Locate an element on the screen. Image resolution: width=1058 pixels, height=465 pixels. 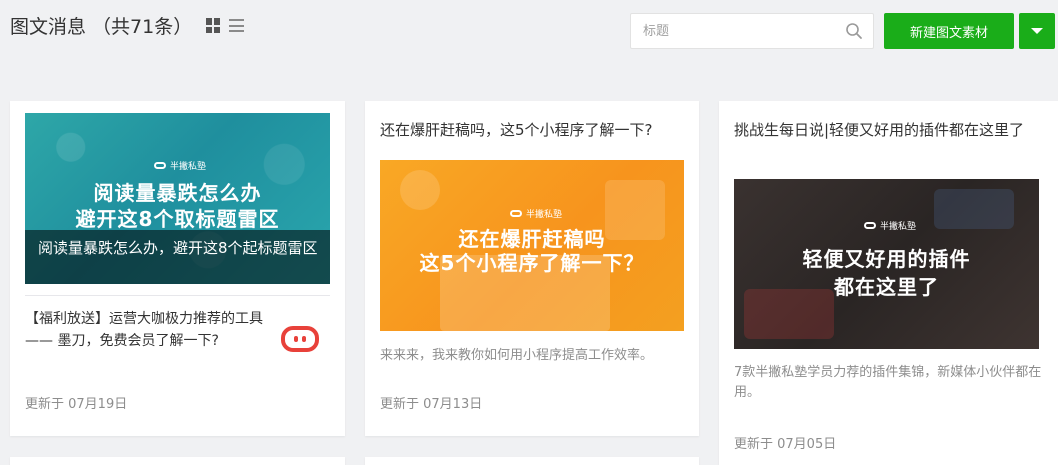
updated-date: 更新于 07月19日 is located at coordinates (76, 404).